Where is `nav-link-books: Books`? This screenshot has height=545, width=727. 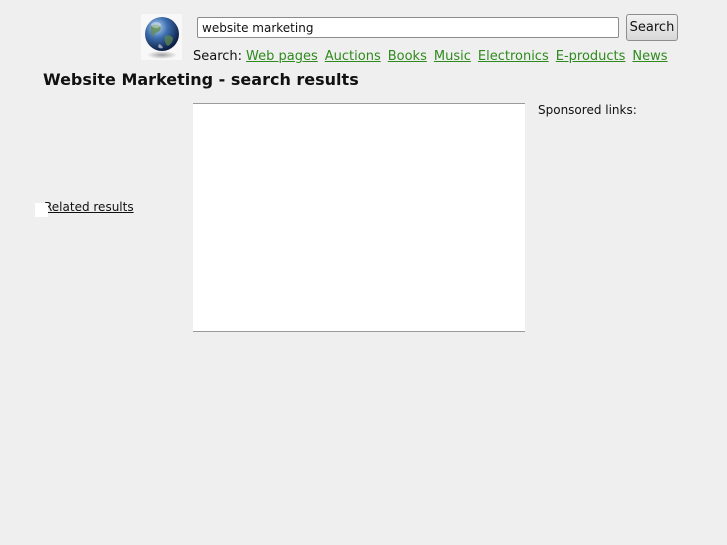
nav-link-books: Books is located at coordinates (407, 56).